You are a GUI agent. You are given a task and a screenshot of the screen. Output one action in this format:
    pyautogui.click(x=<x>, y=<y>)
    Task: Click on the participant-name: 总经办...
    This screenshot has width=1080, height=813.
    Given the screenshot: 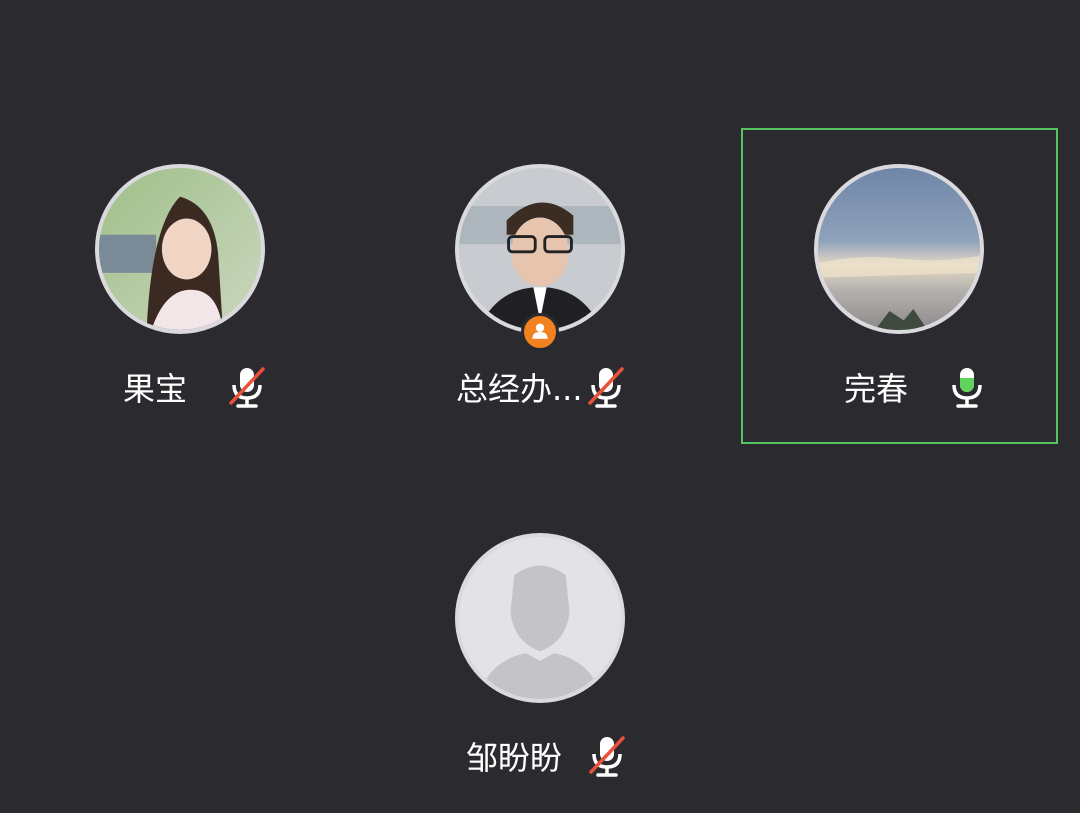 What is the action you would take?
    pyautogui.click(x=519, y=389)
    